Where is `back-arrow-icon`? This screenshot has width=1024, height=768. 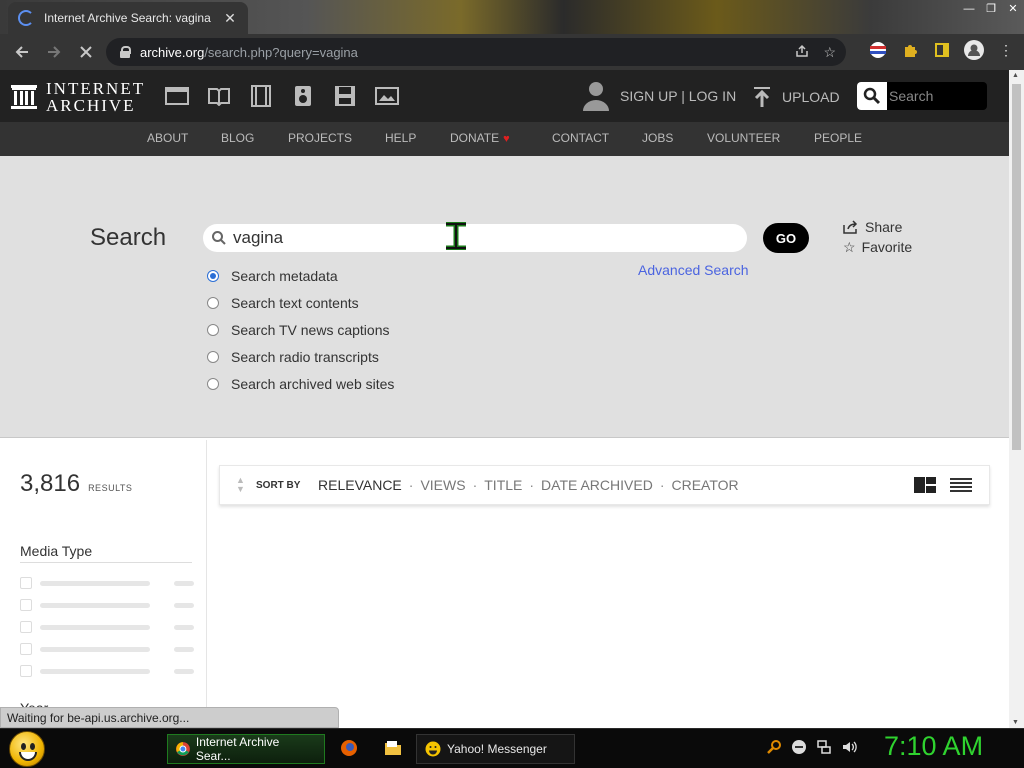 back-arrow-icon is located at coordinates (22, 52).